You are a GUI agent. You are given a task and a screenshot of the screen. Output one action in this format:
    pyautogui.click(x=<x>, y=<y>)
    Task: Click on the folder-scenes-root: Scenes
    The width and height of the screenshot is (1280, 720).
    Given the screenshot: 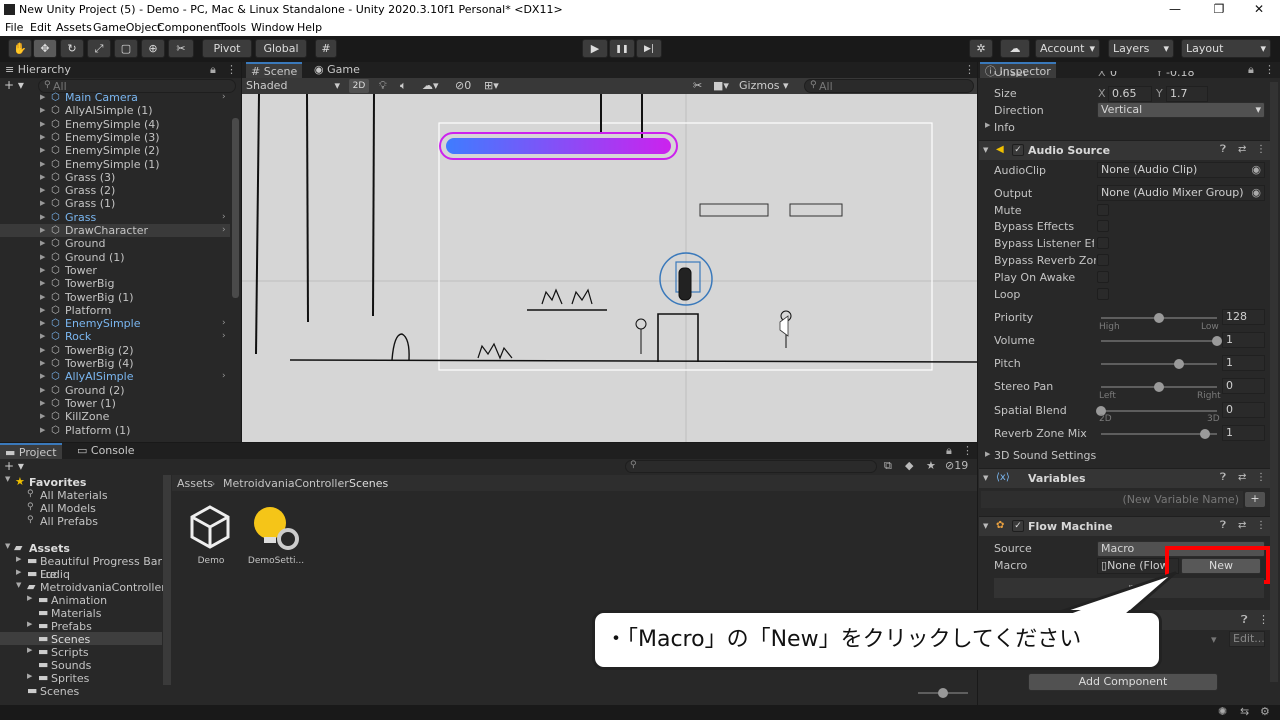 What is the action you would take?
    pyautogui.click(x=59, y=691)
    